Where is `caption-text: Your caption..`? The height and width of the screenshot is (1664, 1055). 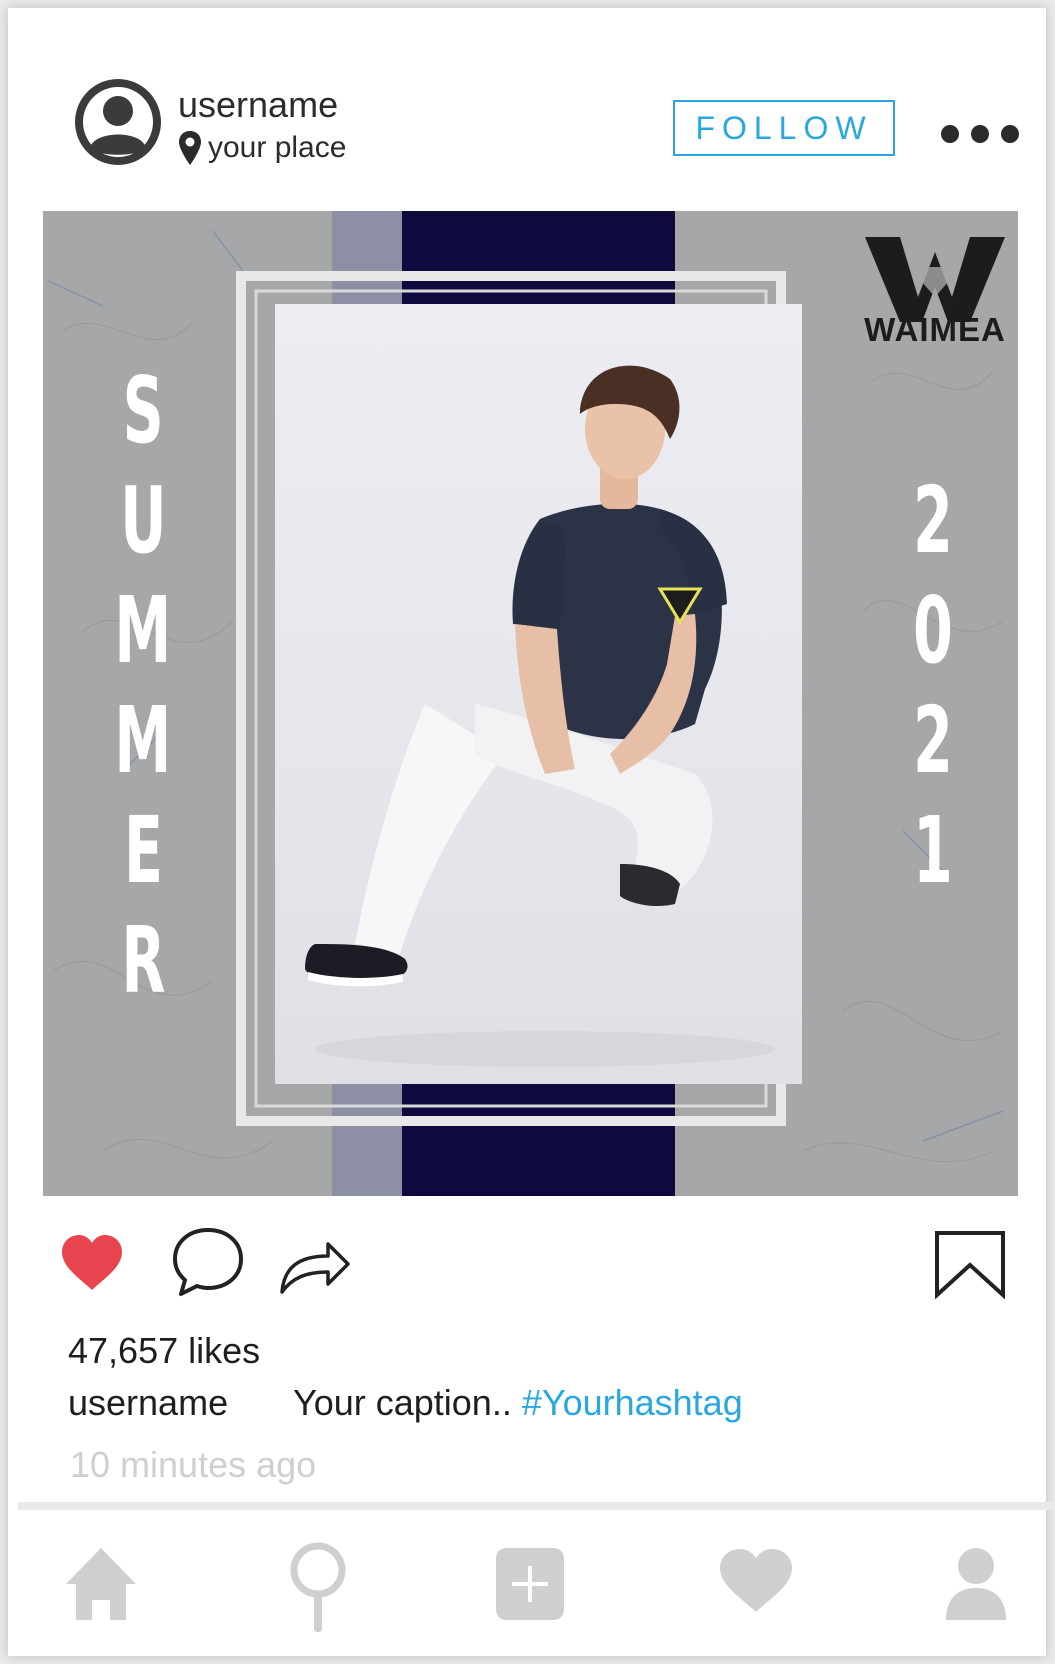 caption-text: Your caption.. is located at coordinates (407, 1402).